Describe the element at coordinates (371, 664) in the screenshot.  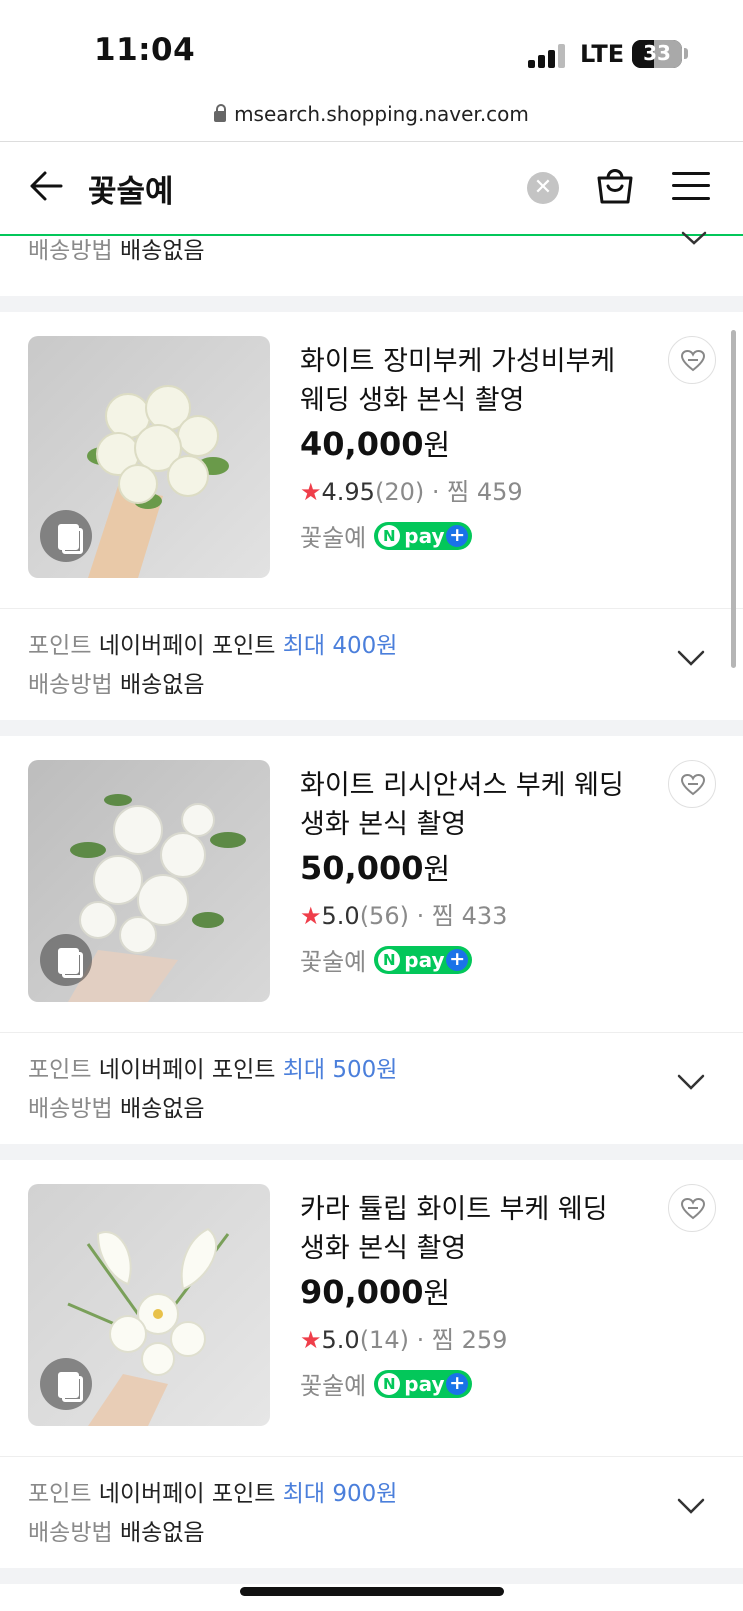
I see `product-info-row: 포인트 네이버페이 포인트 최대 400원 배송방법 배송없음` at that location.